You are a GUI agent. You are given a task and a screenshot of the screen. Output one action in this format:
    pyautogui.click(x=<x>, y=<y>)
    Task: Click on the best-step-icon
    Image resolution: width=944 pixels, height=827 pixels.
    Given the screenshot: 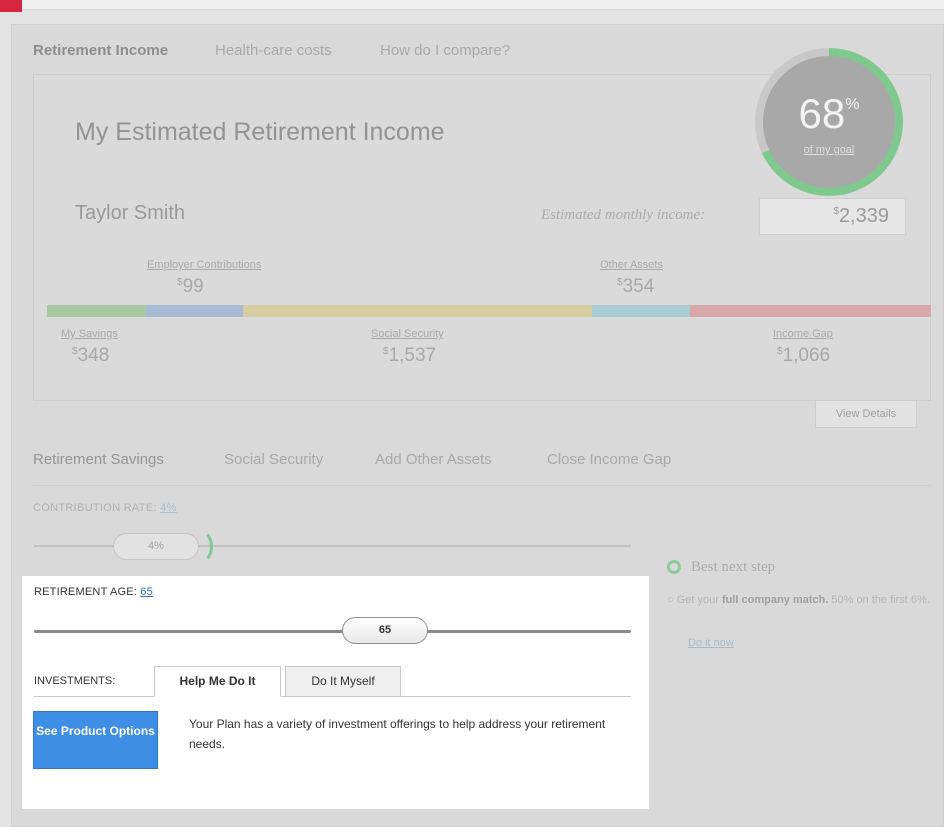 What is the action you would take?
    pyautogui.click(x=674, y=567)
    